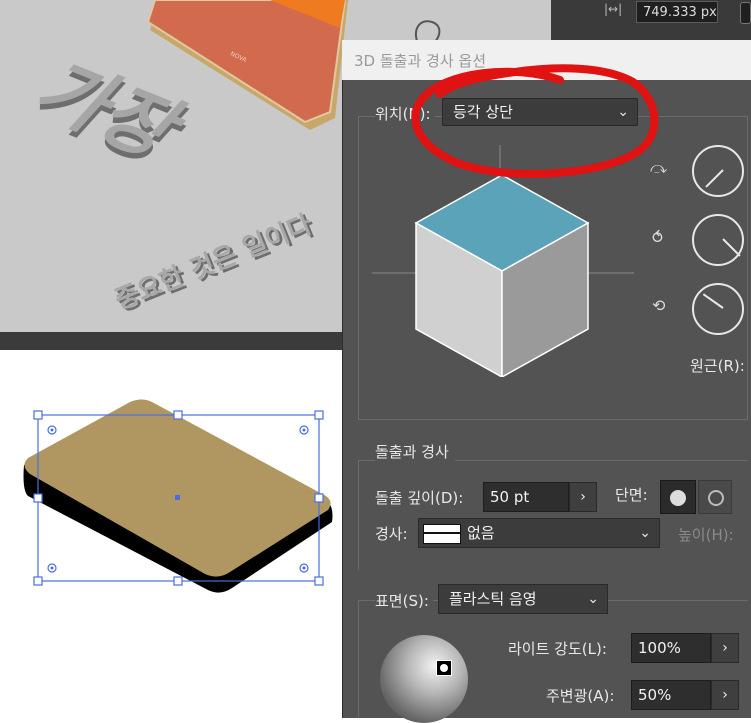  I want to click on perspective-label: 원근(R):, so click(717, 366).